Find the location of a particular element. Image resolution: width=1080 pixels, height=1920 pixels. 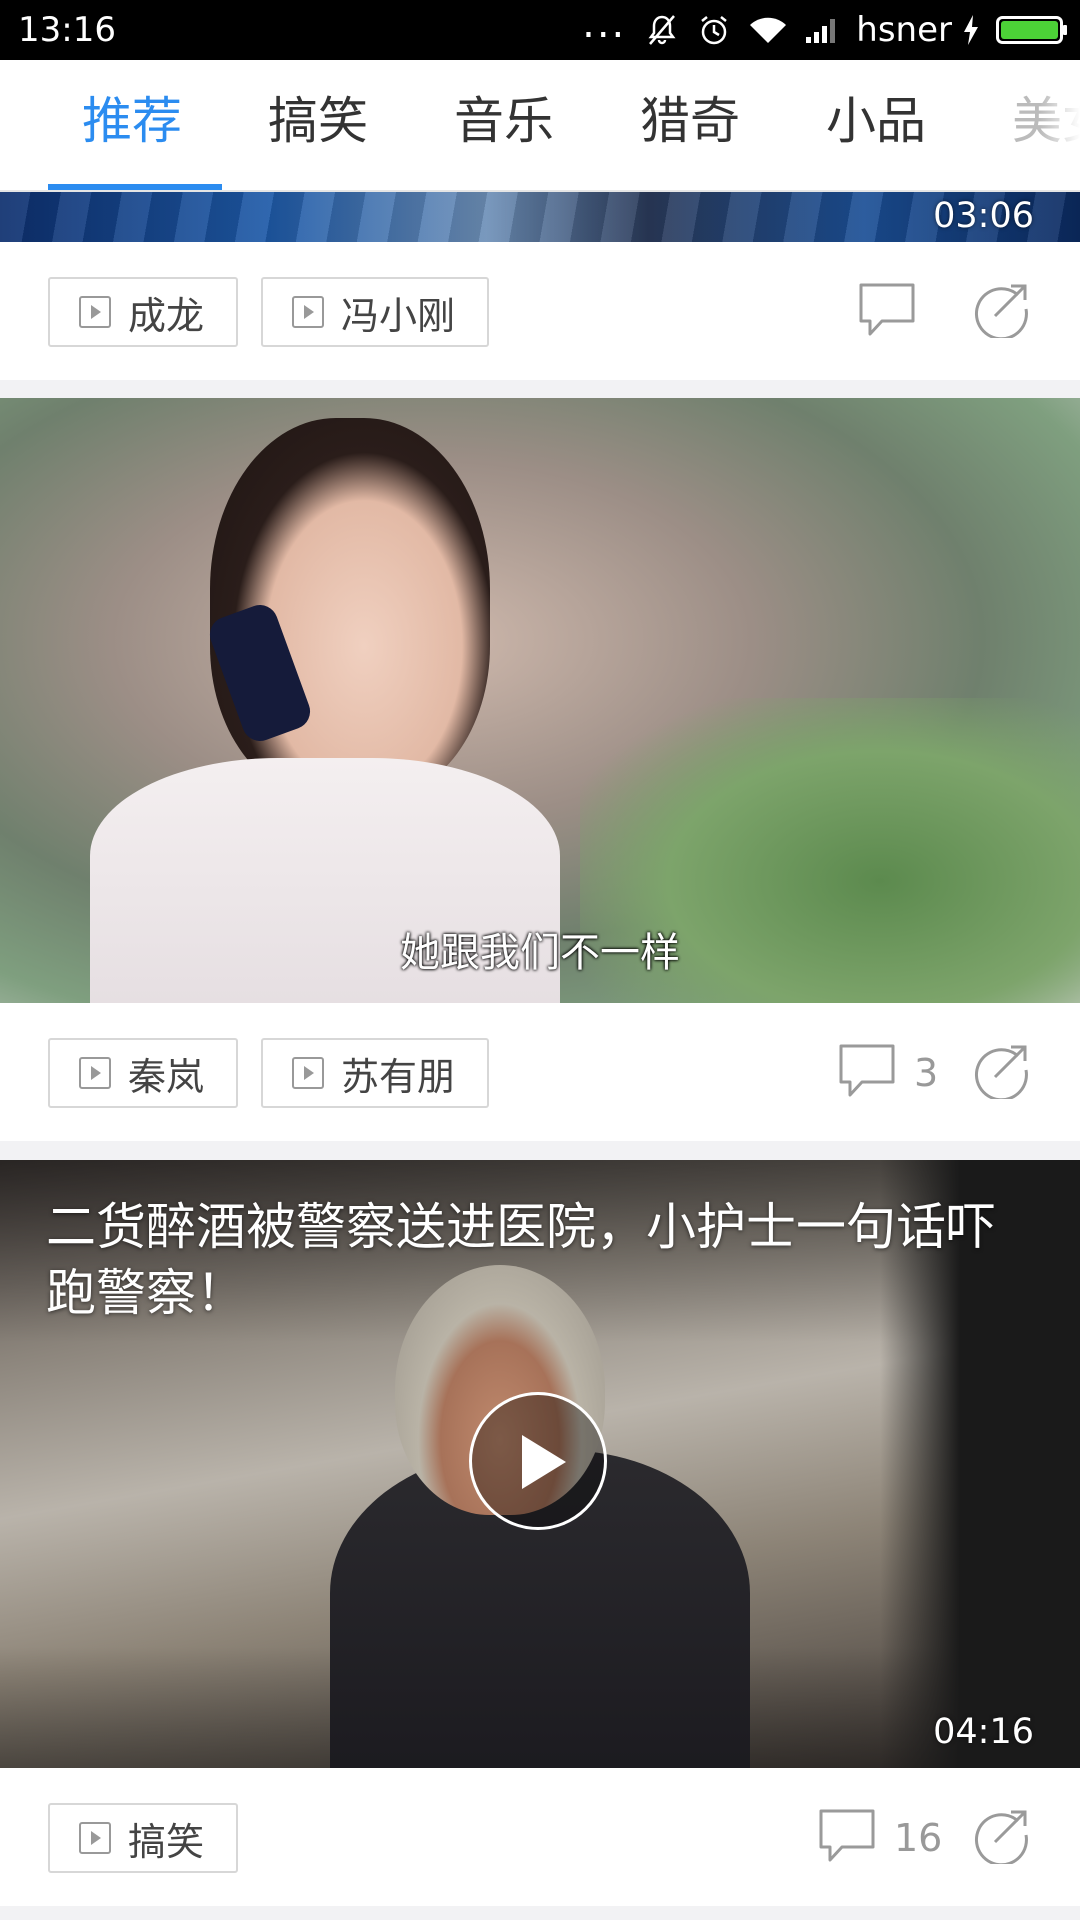

video-title: 二货醉酒被警察送进医院，小护士一句话吓跑警察！ is located at coordinates (521, 1260).